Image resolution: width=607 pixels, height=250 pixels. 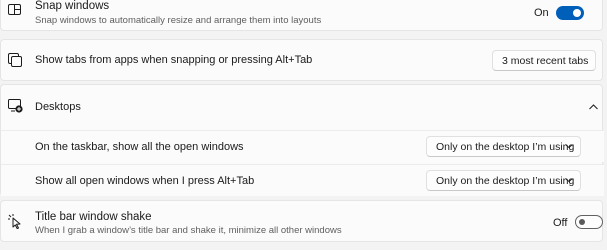 What do you see at coordinates (541, 13) in the screenshot?
I see `snap-toggle-state: On` at bounding box center [541, 13].